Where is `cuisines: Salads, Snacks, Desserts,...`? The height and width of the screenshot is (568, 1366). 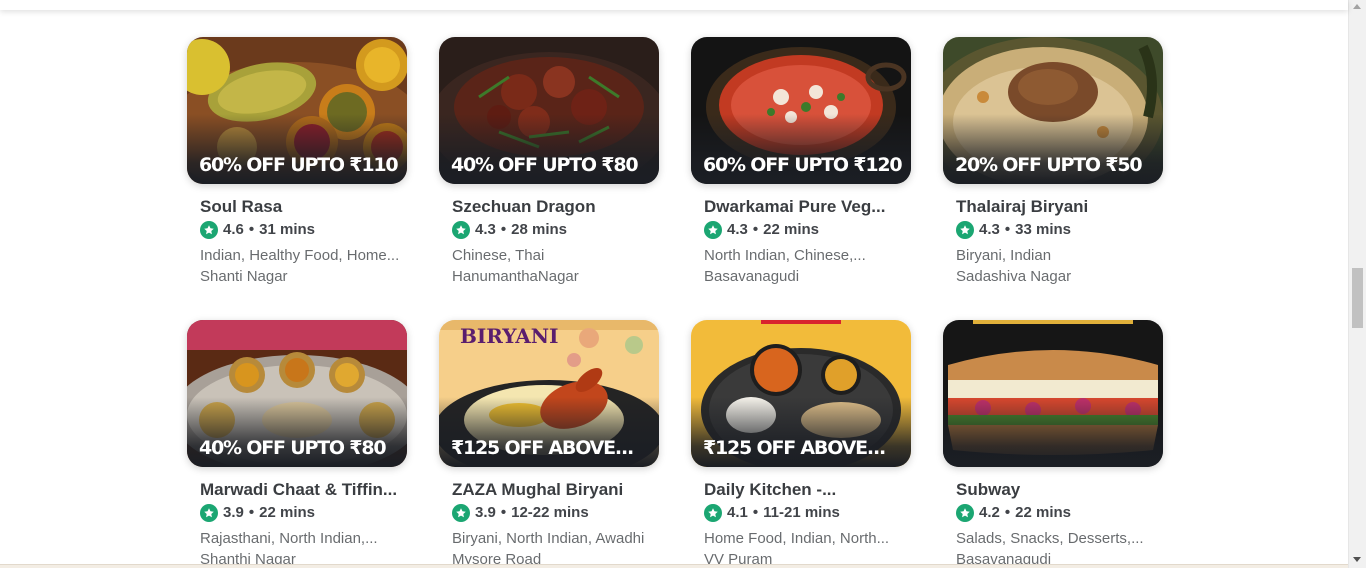
cuisines: Salads, Snacks, Desserts,... is located at coordinates (1050, 538).